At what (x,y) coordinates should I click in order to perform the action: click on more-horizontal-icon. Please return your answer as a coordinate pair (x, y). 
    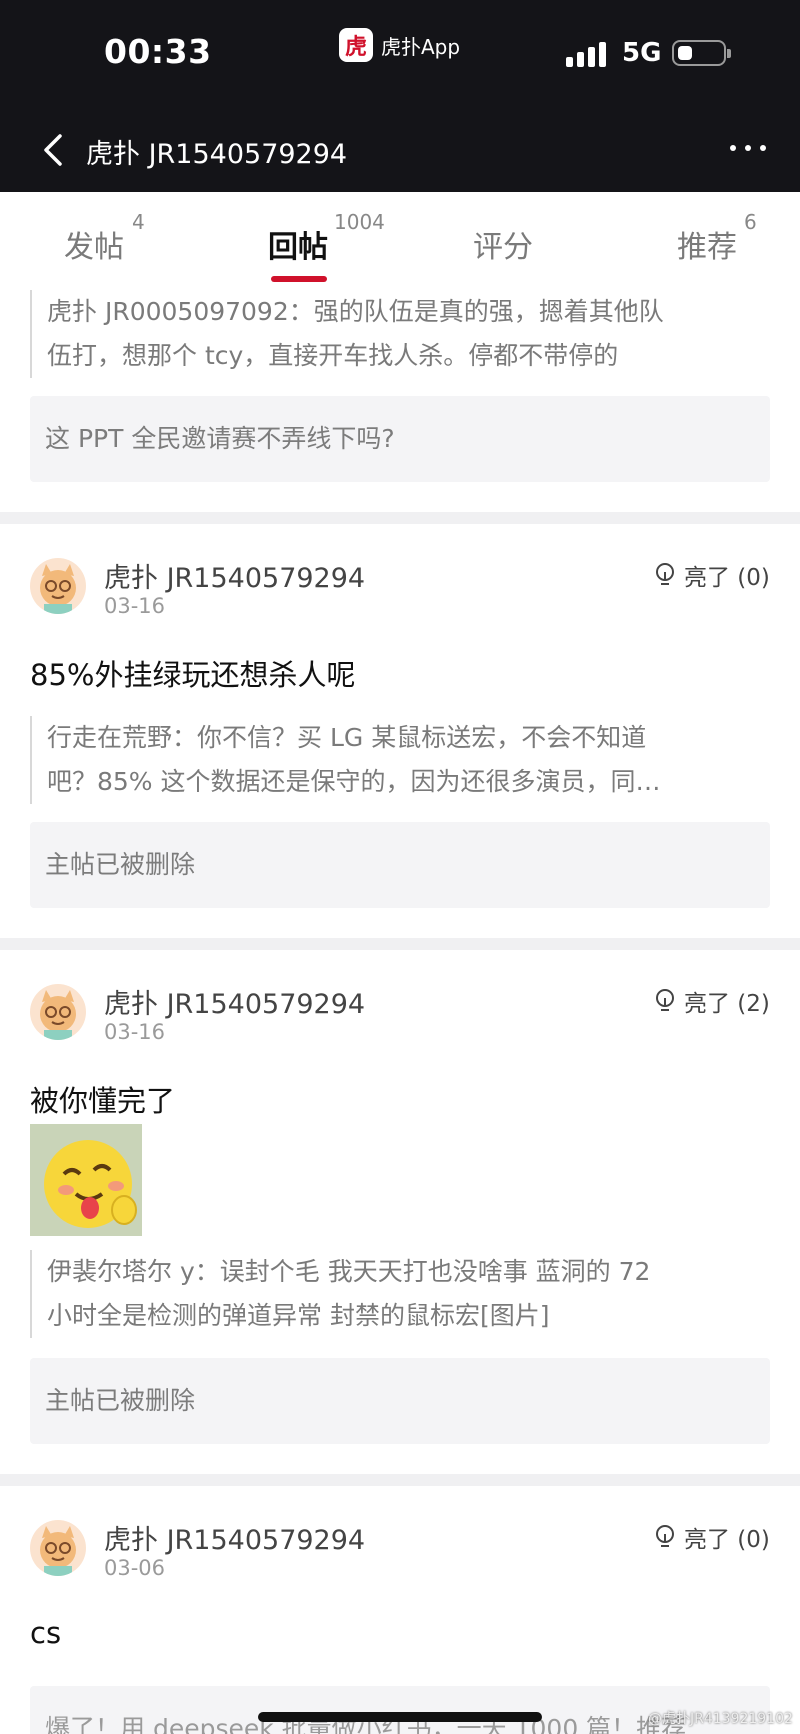
    Looking at the image, I should click on (733, 148).